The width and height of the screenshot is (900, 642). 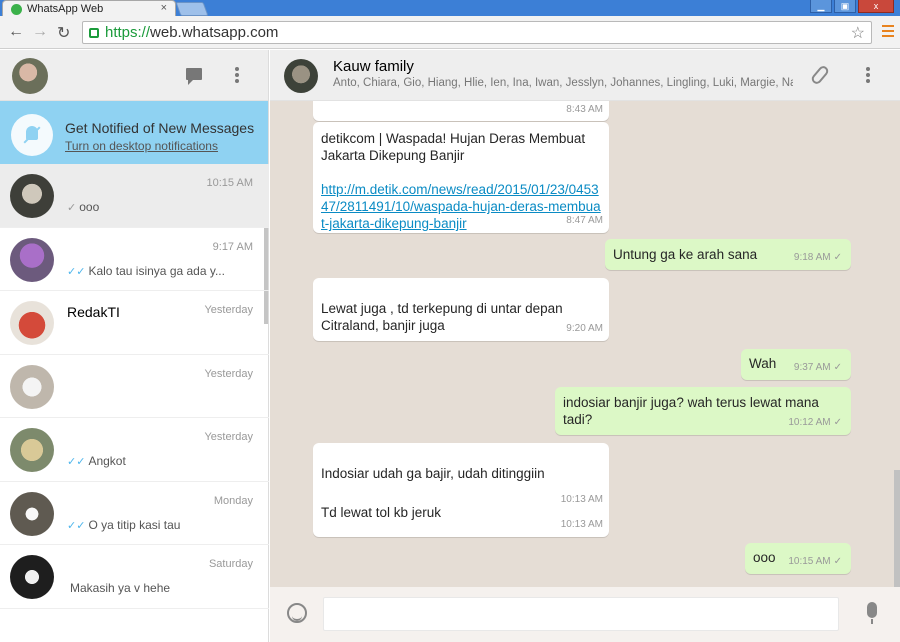 I want to click on message-text: ooo, so click(x=764, y=557).